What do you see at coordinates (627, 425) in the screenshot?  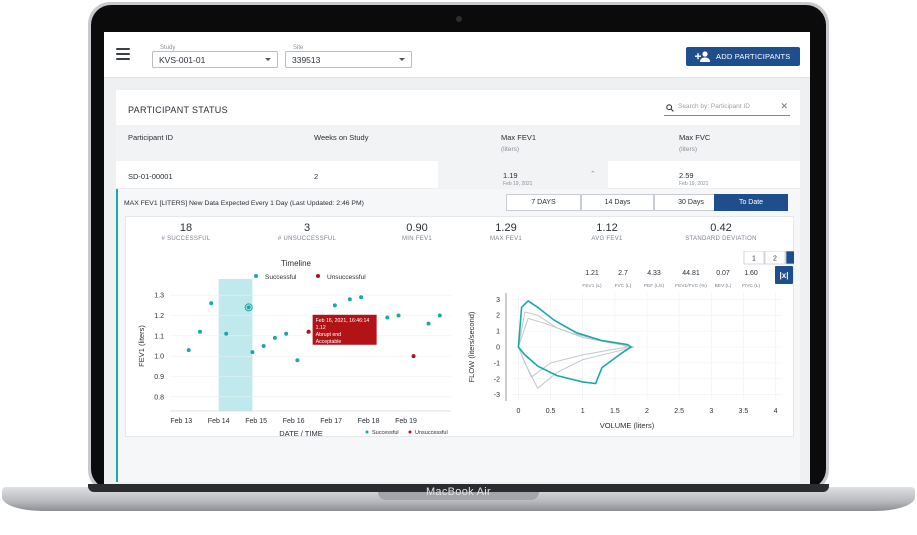 I see `x-axis-title: VOLUME (liters)` at bounding box center [627, 425].